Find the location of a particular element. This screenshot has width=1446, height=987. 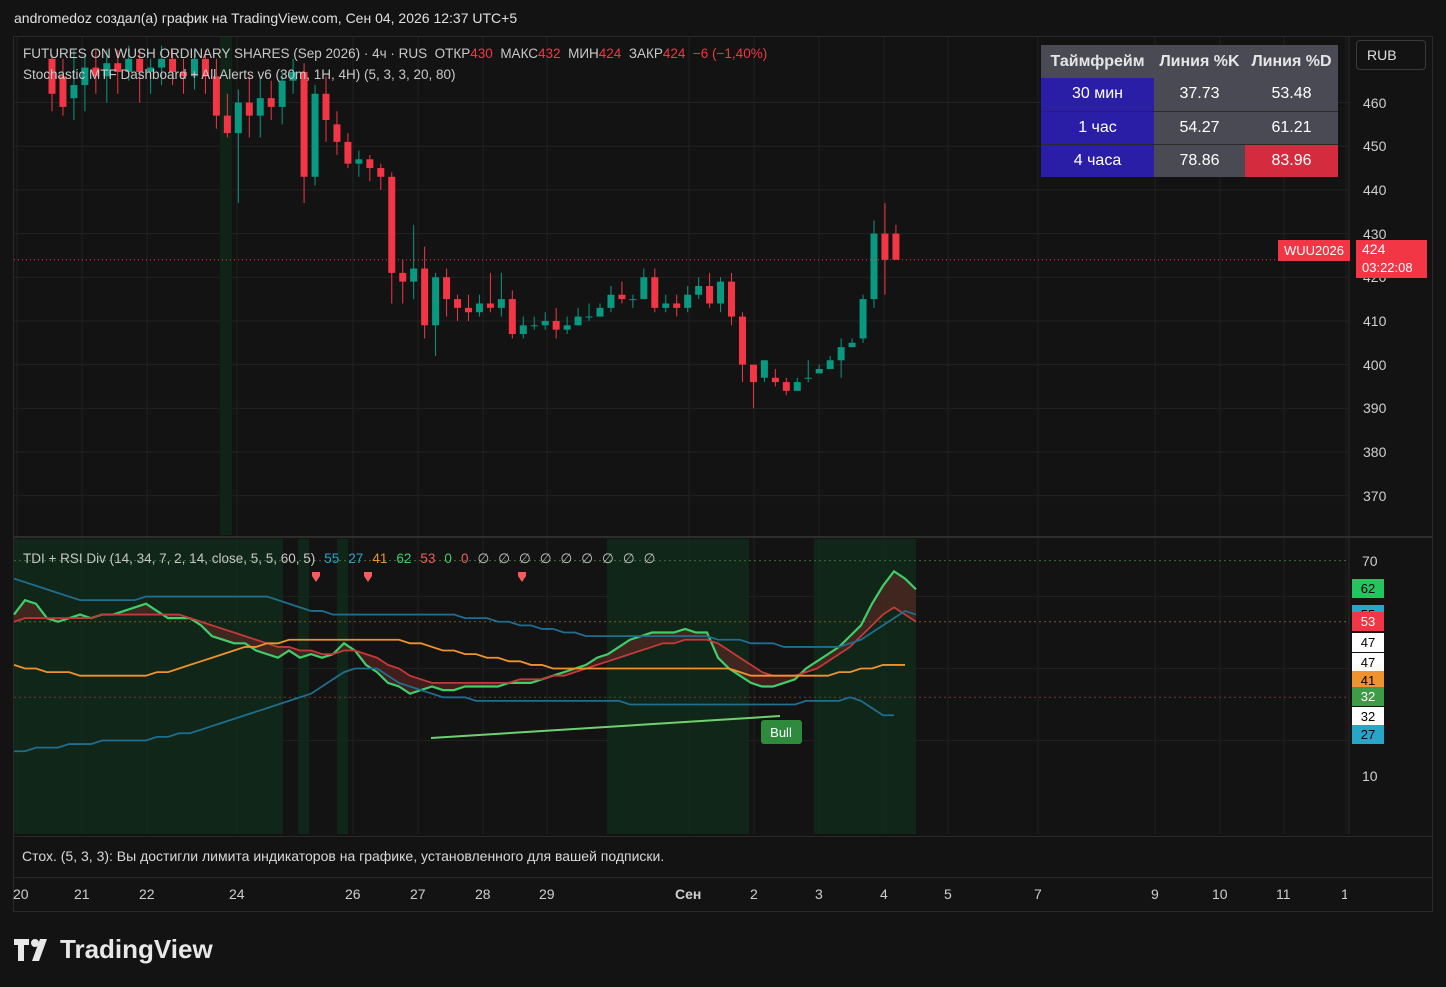

dashboard-row-d: 53.48 is located at coordinates (1291, 95).